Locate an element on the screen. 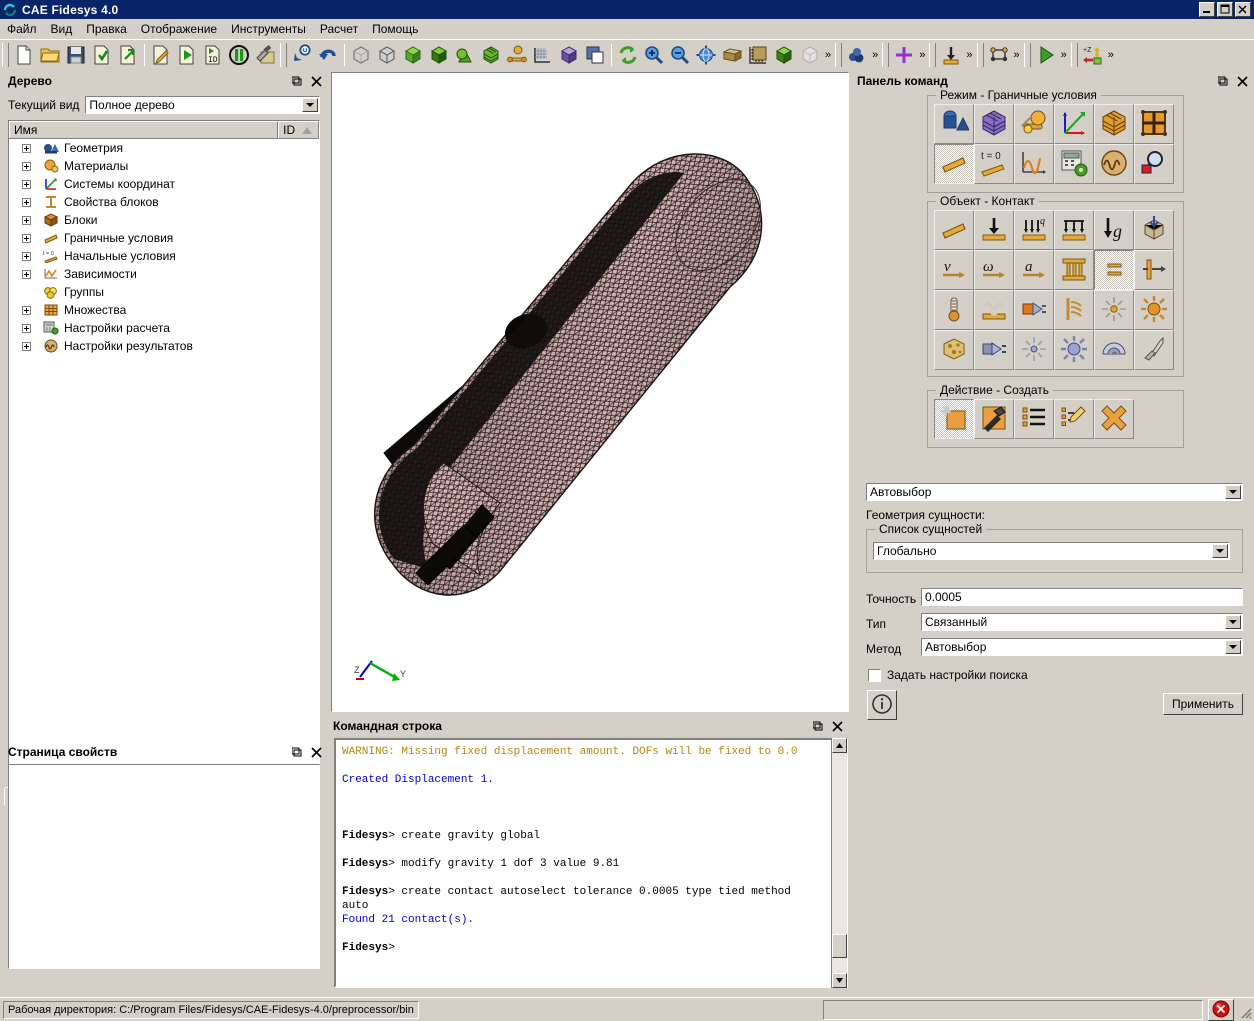 This screenshot has width=1254, height=1021. ghost-cube-icon is located at coordinates (810, 55).